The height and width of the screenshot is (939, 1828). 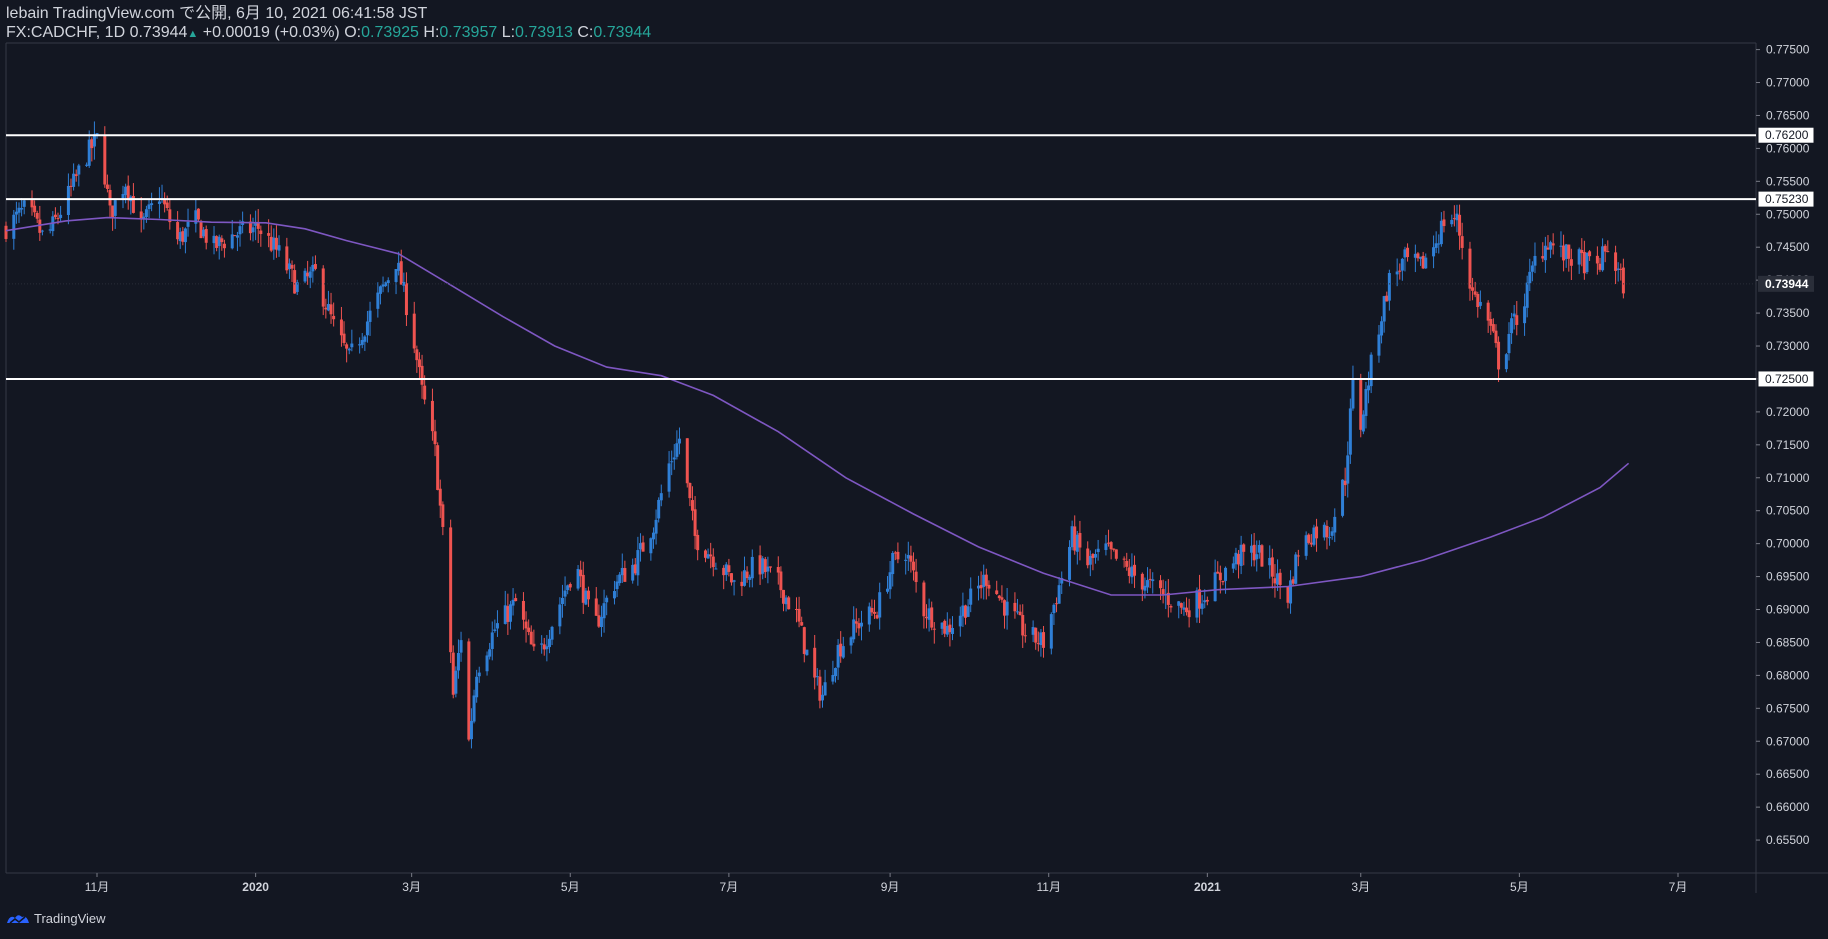 What do you see at coordinates (1788, 313) in the screenshot?
I see `y-tick-label: 0.73500` at bounding box center [1788, 313].